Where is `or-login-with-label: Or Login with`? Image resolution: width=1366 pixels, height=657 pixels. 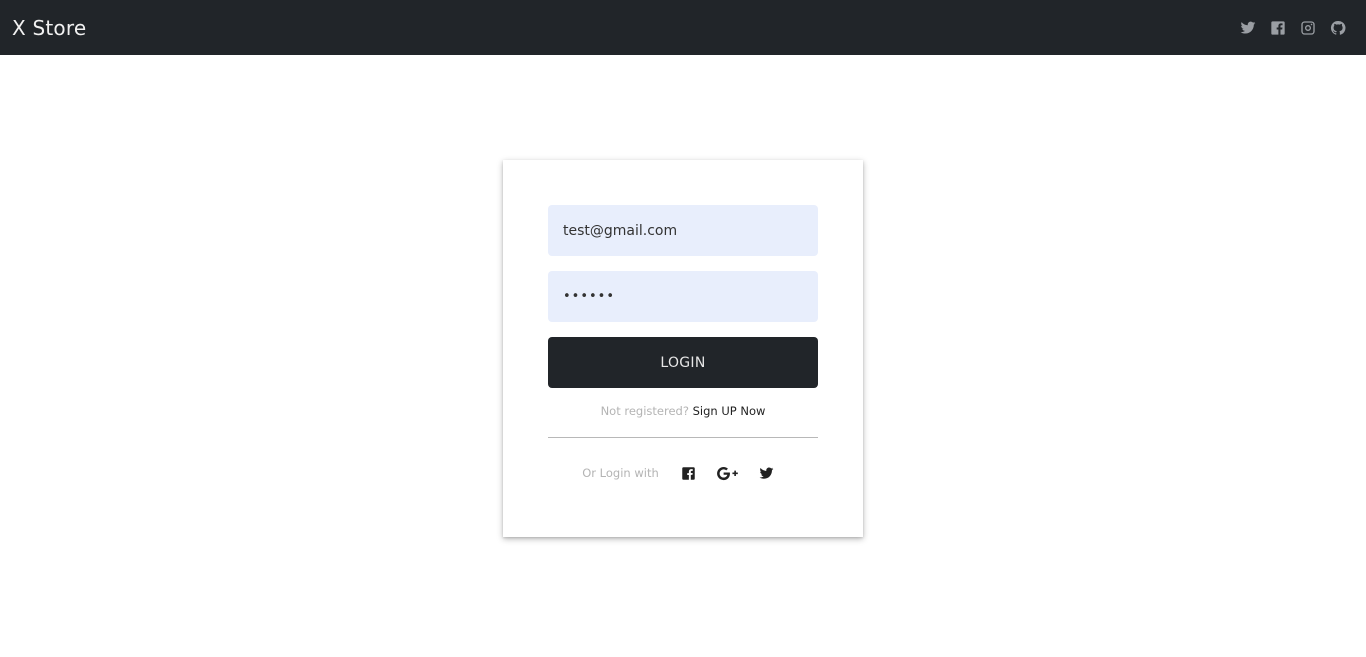
or-login-with-label: Or Login with is located at coordinates (620, 473).